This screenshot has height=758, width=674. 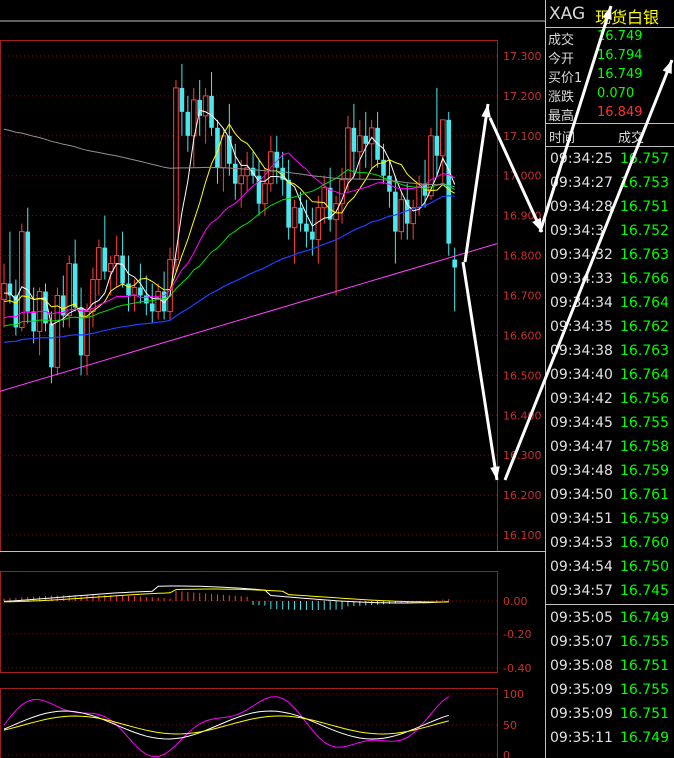 I want to click on quote-info-row: 买价1 16.749, so click(x=610, y=76).